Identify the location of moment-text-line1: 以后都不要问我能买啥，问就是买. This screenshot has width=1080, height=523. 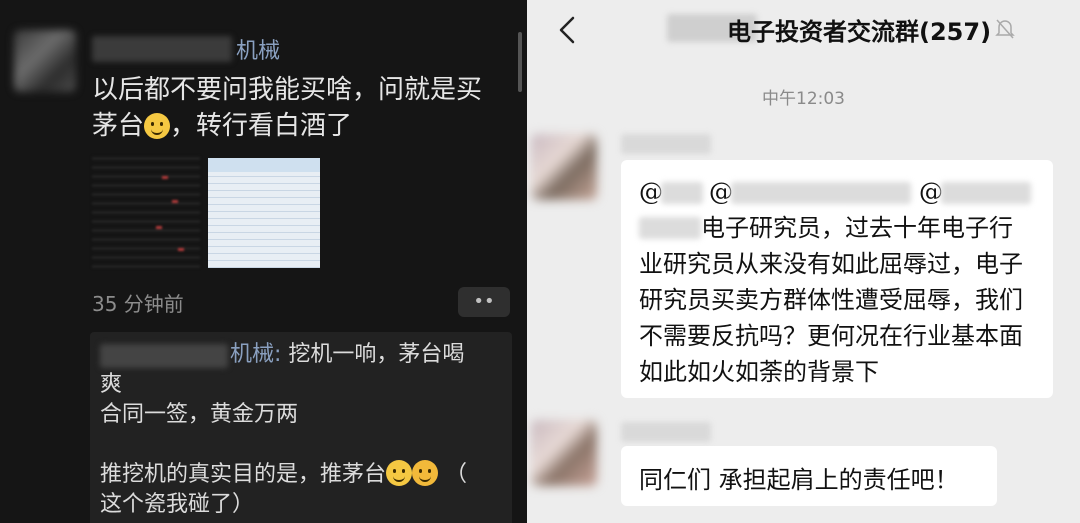
(287, 90).